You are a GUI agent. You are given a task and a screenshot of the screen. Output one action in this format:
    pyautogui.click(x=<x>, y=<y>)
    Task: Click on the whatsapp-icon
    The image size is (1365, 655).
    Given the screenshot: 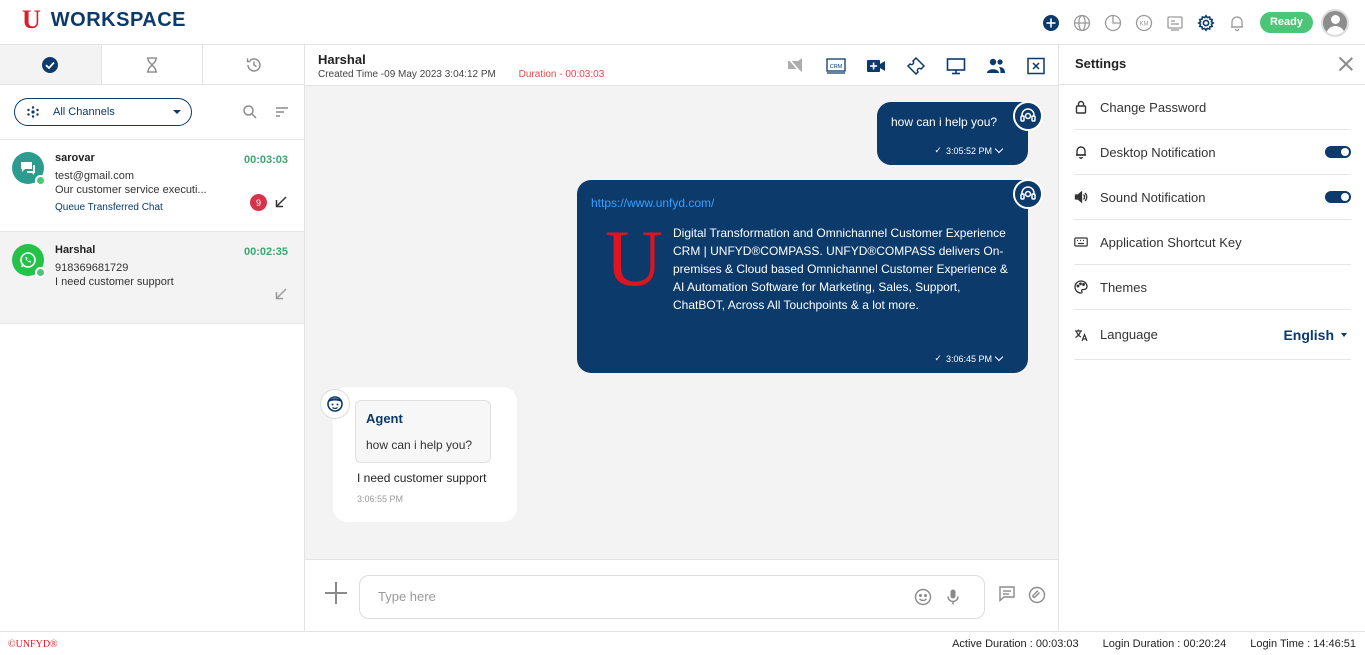 What is the action you would take?
    pyautogui.click(x=29, y=261)
    